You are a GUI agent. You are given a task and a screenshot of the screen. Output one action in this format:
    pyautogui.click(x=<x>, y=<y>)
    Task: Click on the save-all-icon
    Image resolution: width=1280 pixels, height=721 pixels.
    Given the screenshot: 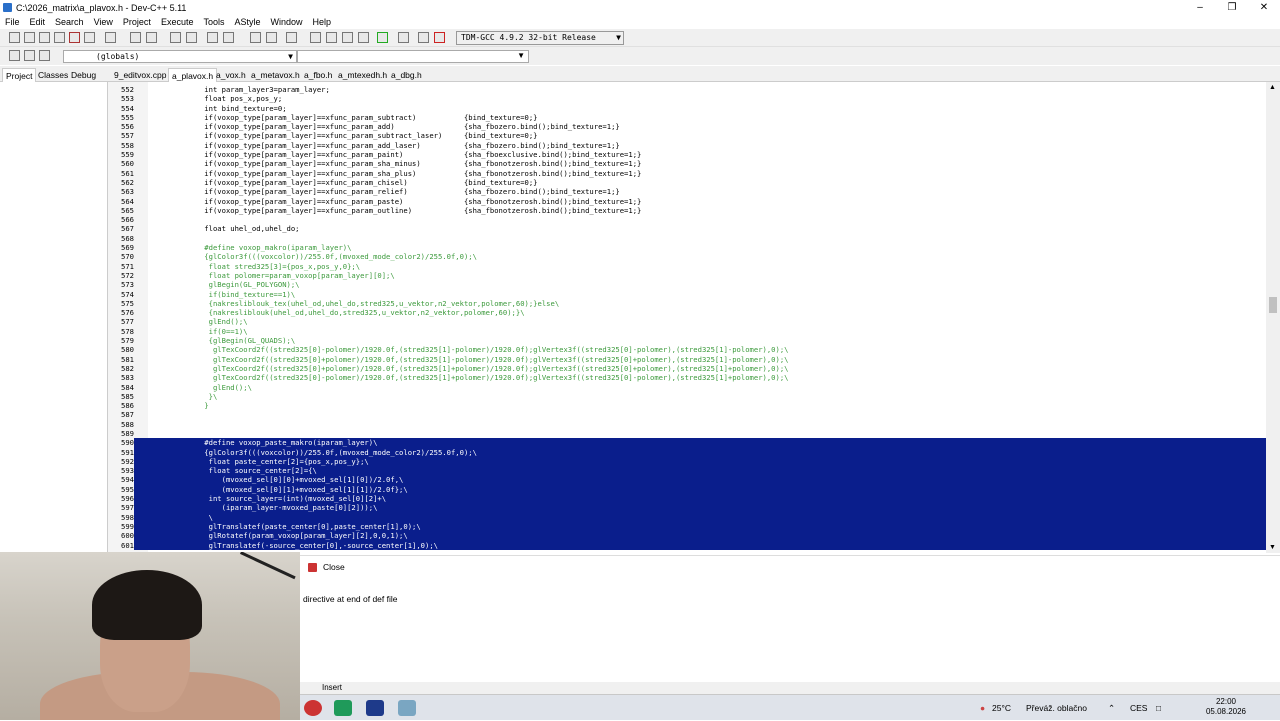 What is the action you would take?
    pyautogui.click(x=60, y=38)
    